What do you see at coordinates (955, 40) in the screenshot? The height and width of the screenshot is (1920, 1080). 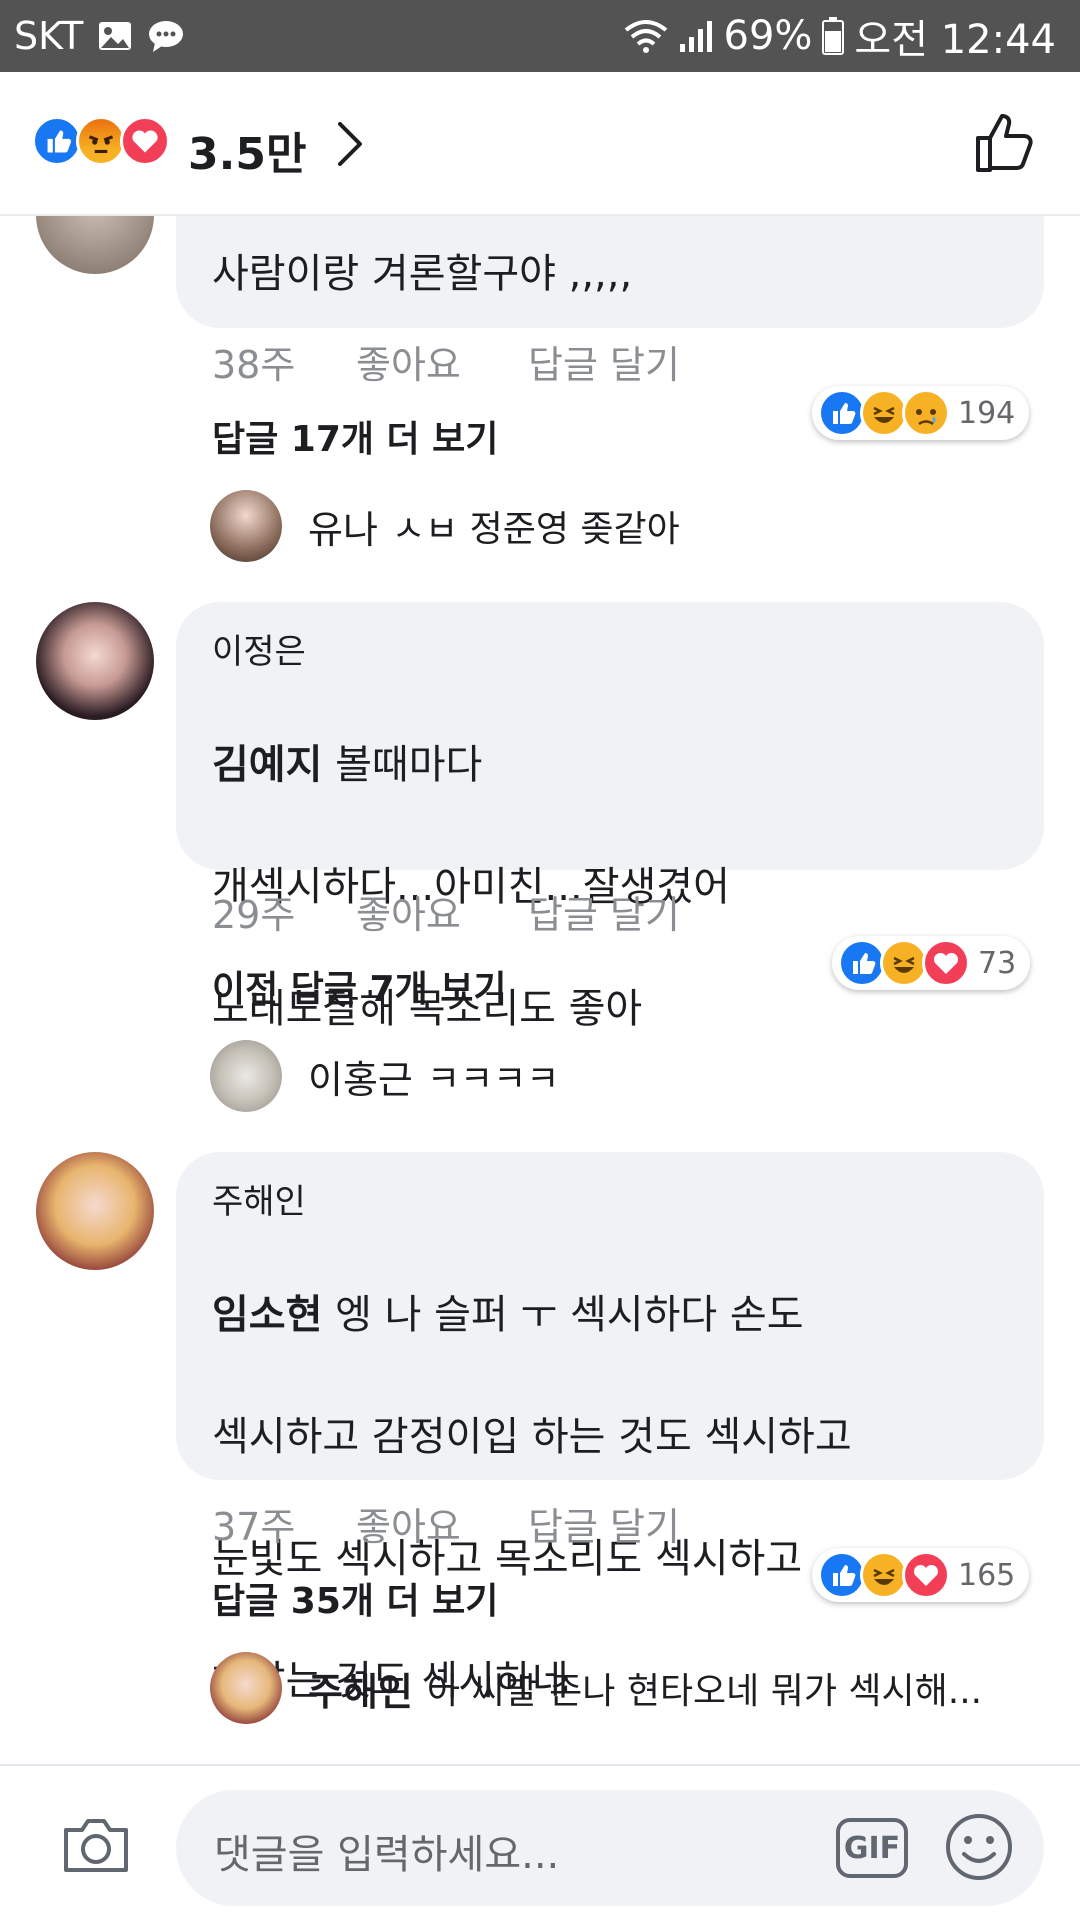 I see `clock: 오전 12:44` at bounding box center [955, 40].